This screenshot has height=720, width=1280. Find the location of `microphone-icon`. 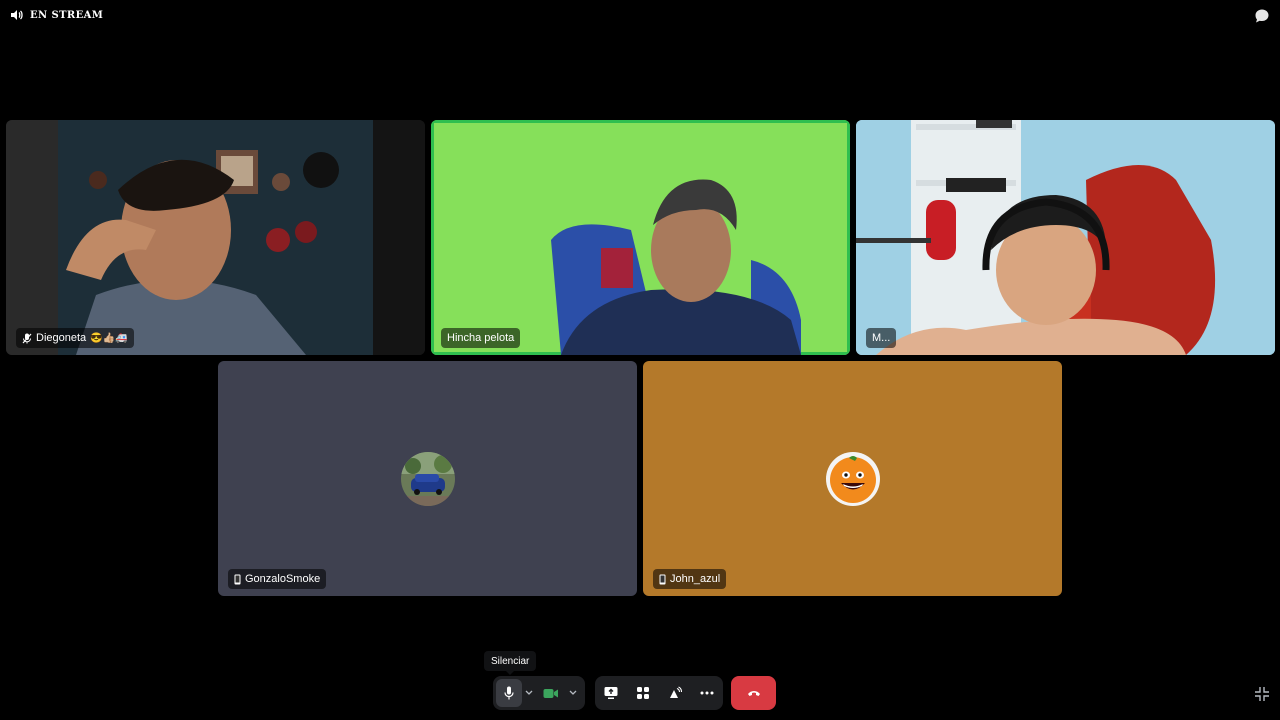

microphone-icon is located at coordinates (509, 693).